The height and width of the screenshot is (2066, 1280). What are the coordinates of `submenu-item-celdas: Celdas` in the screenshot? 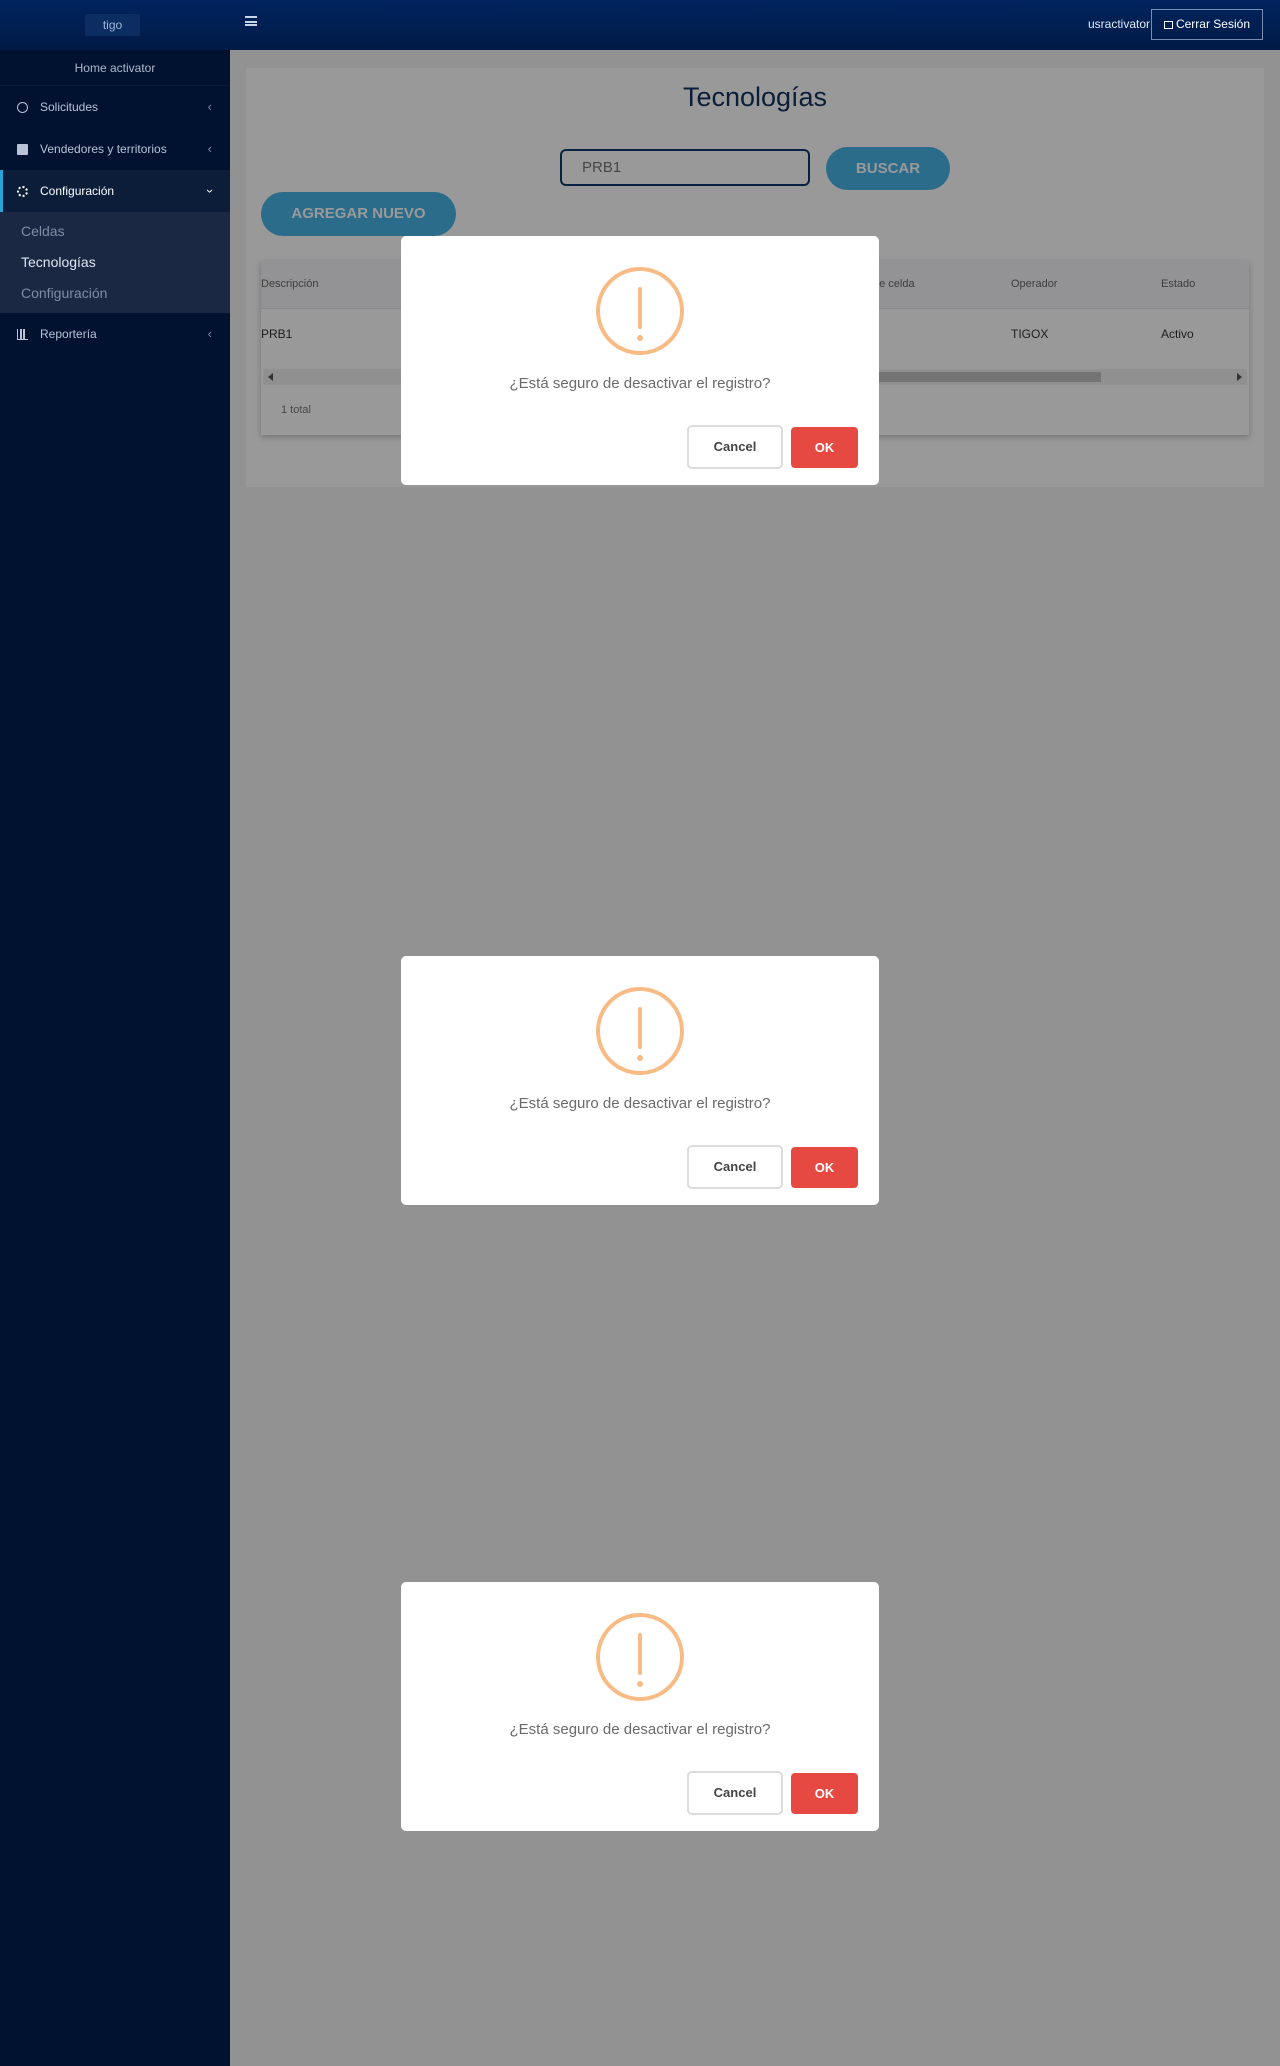 It's located at (115, 231).